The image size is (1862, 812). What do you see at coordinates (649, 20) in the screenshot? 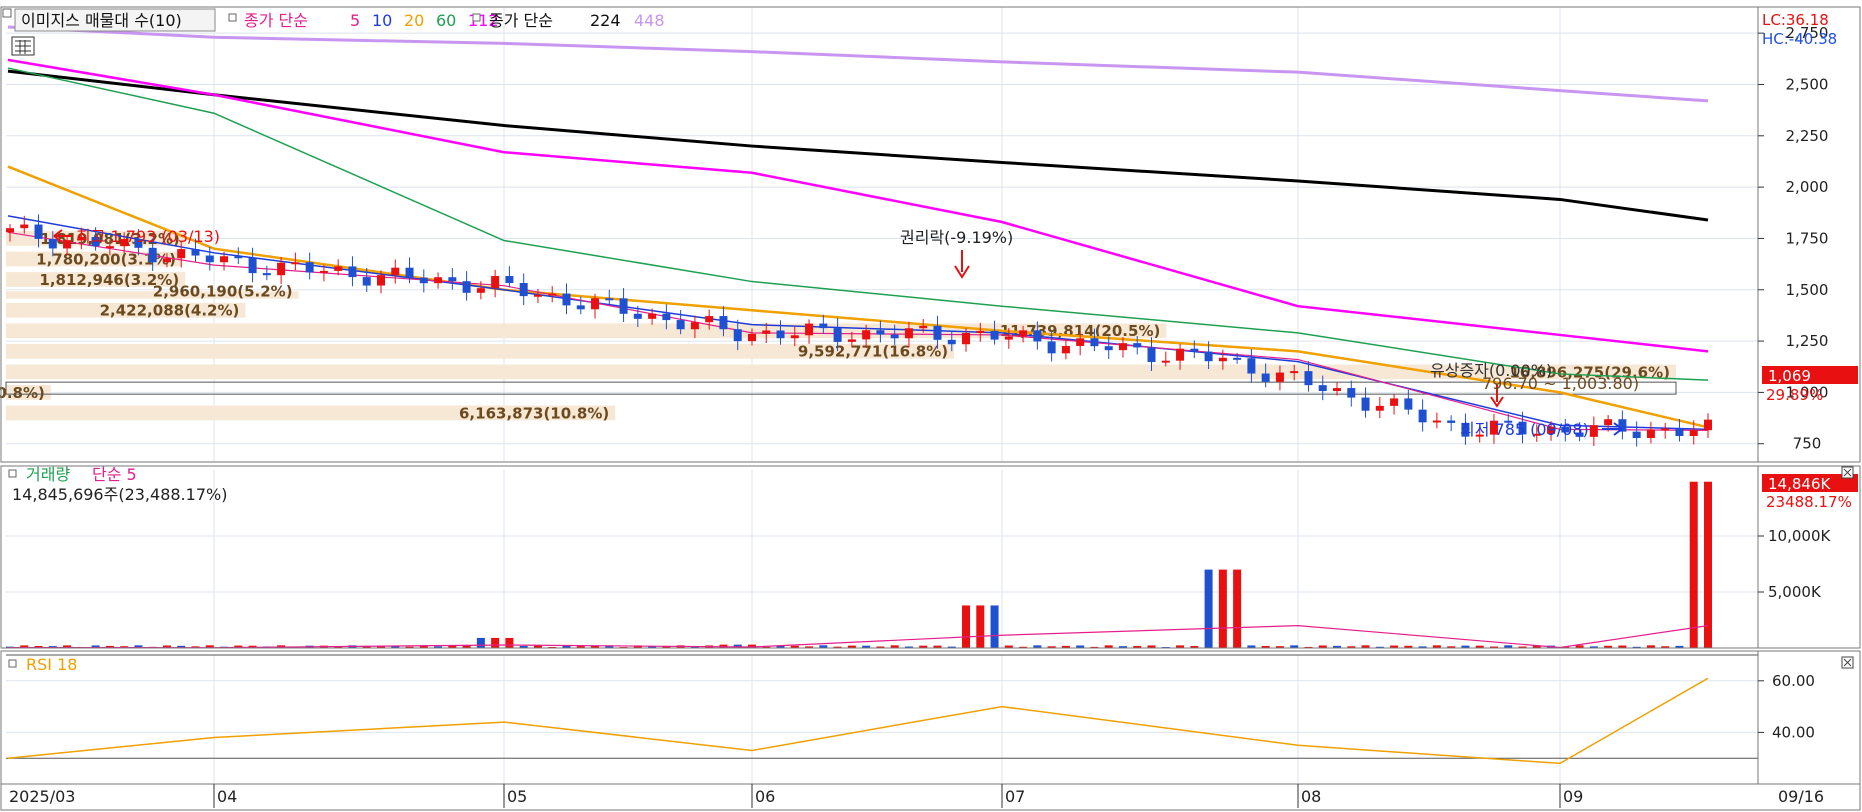
I see `ma2-period-448: 448` at bounding box center [649, 20].